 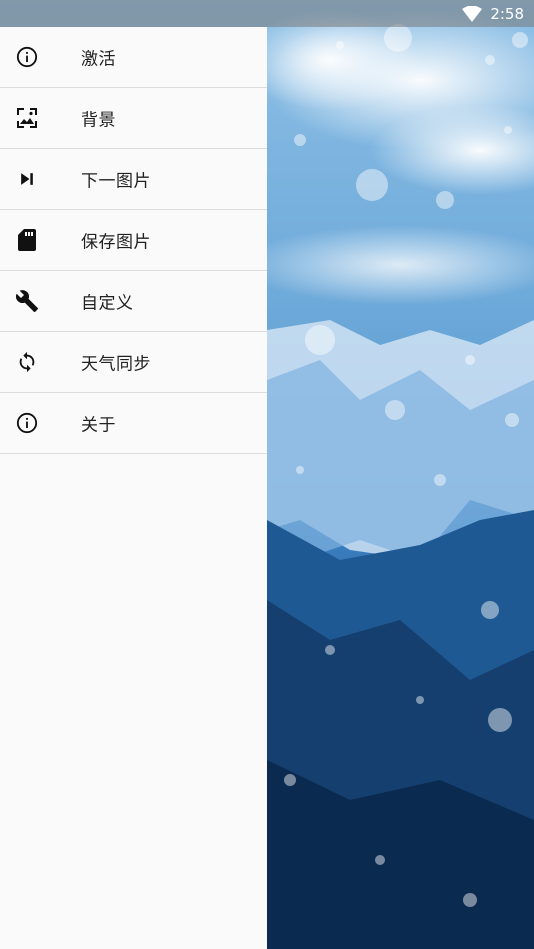 I want to click on wifi-icon, so click(x=472, y=13).